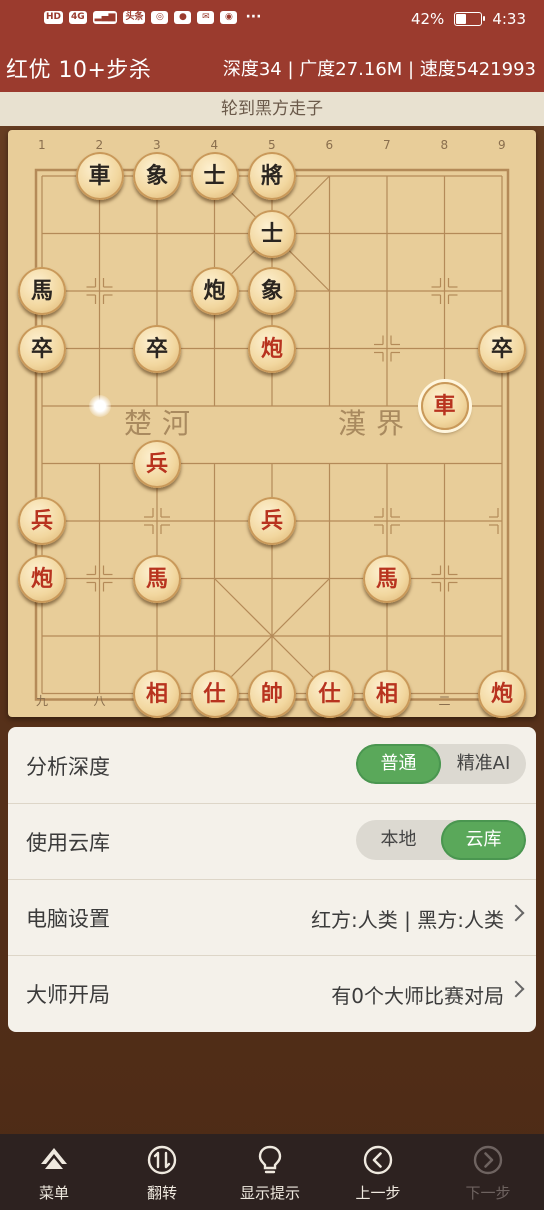  I want to click on battery-percent: 42%, so click(427, 19).